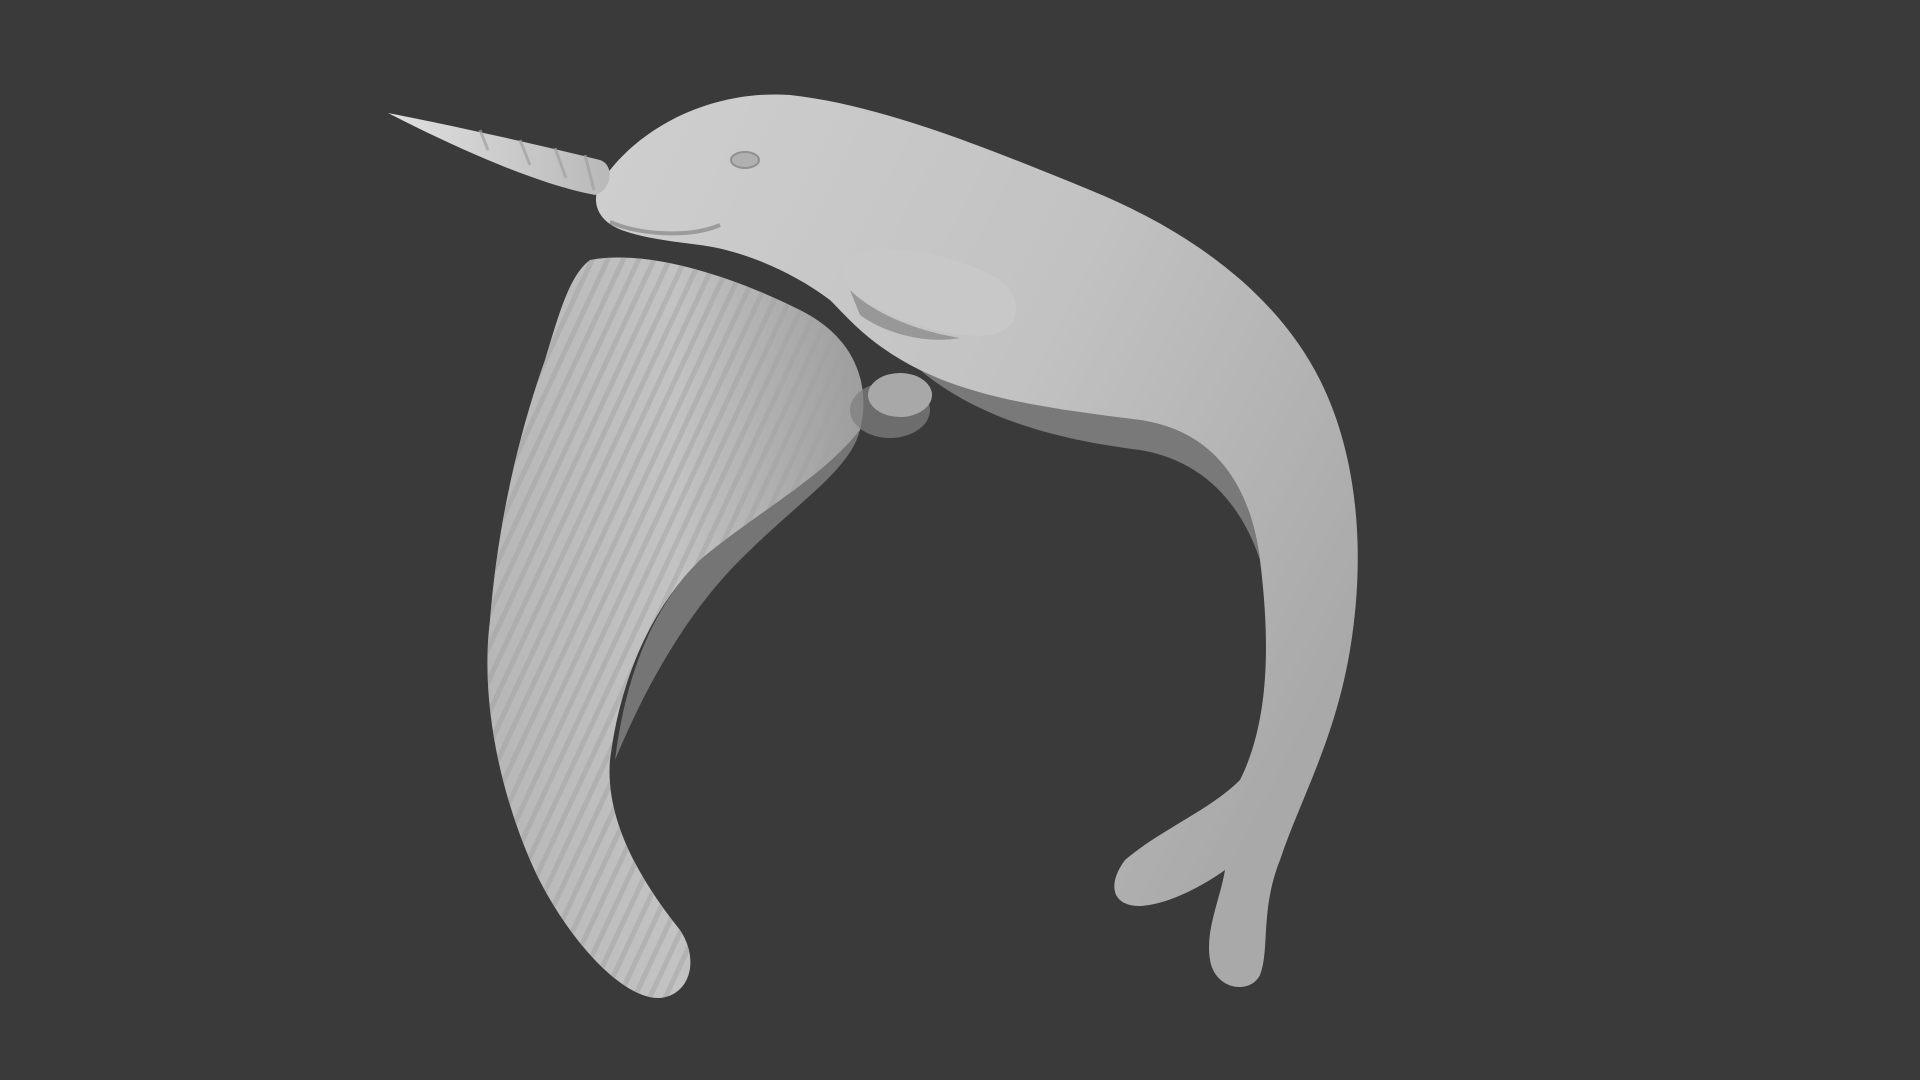 The height and width of the screenshot is (1080, 1920). Describe the element at coordinates (900, 395) in the screenshot. I see `throat-knob` at that location.